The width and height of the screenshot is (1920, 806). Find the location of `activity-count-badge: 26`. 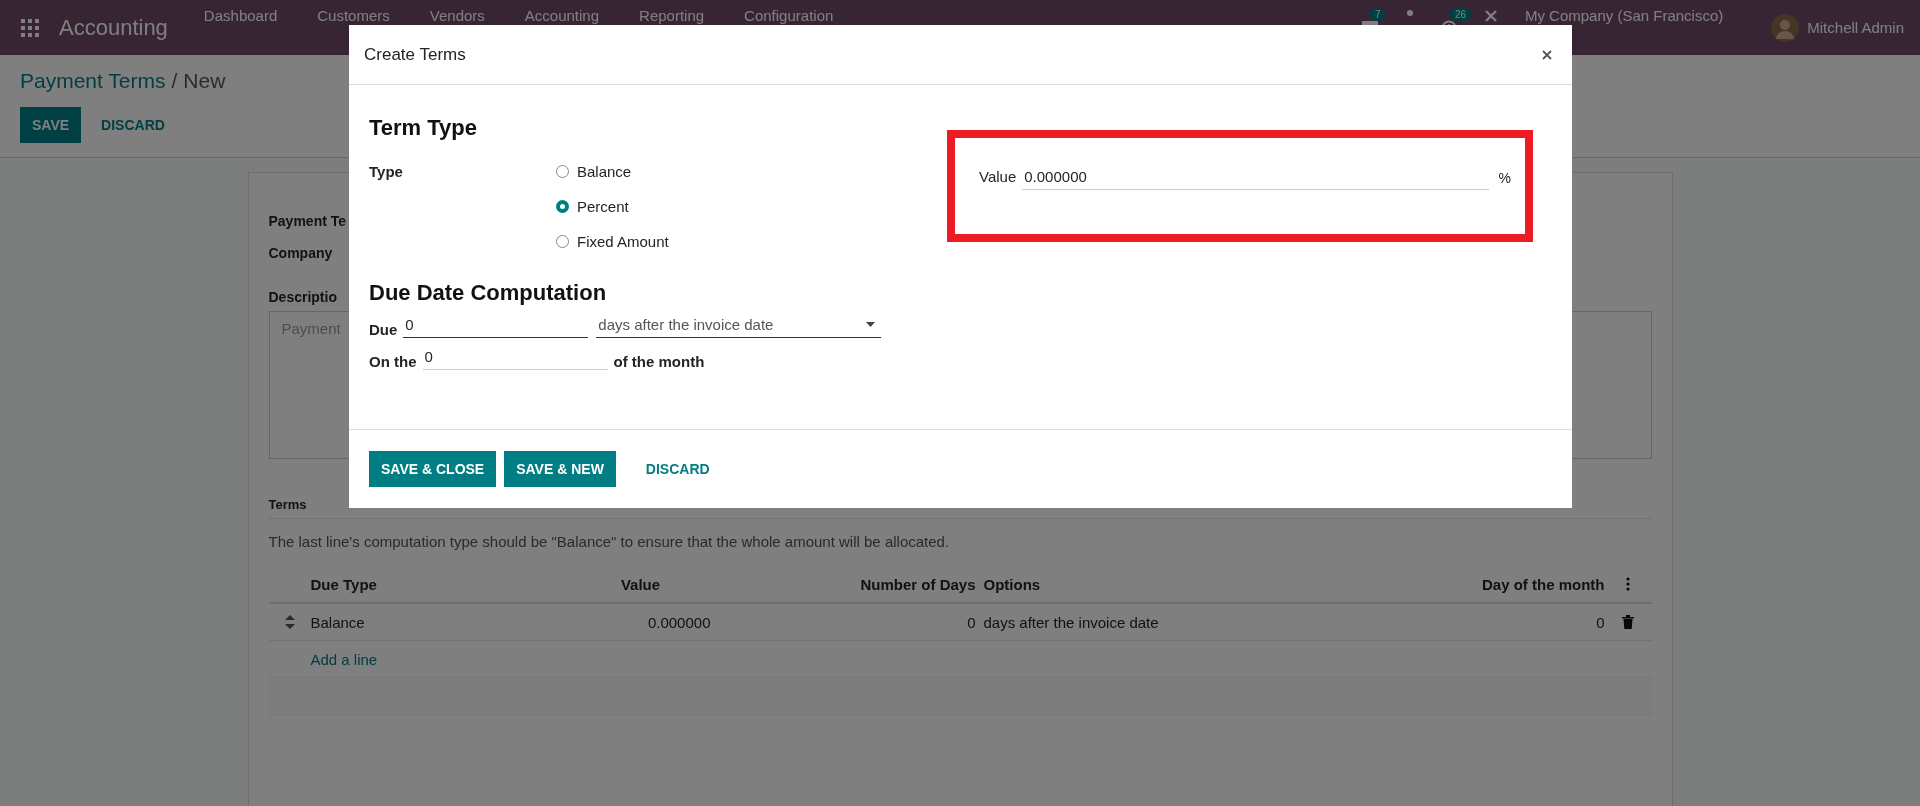

activity-count-badge: 26 is located at coordinates (1460, 14).